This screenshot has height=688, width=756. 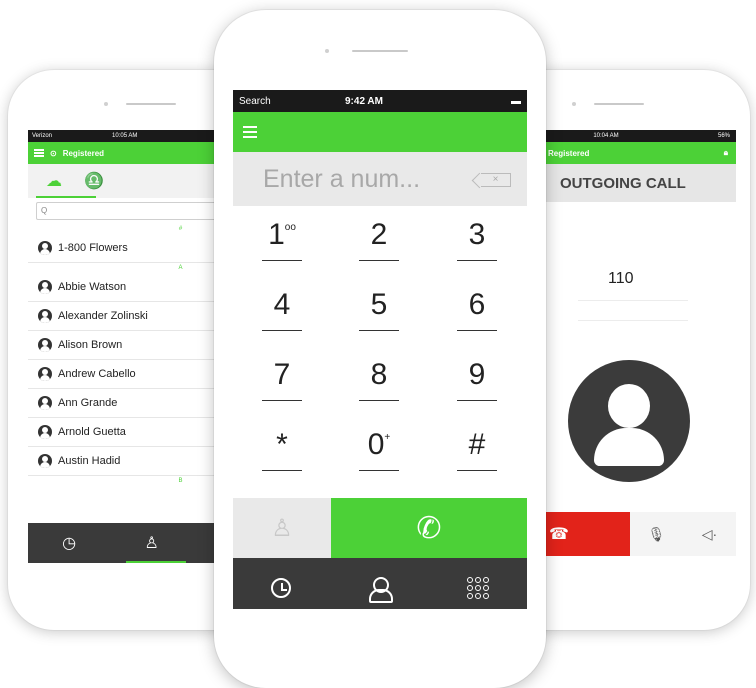 I want to click on clock-icon: ◷, so click(x=69, y=543).